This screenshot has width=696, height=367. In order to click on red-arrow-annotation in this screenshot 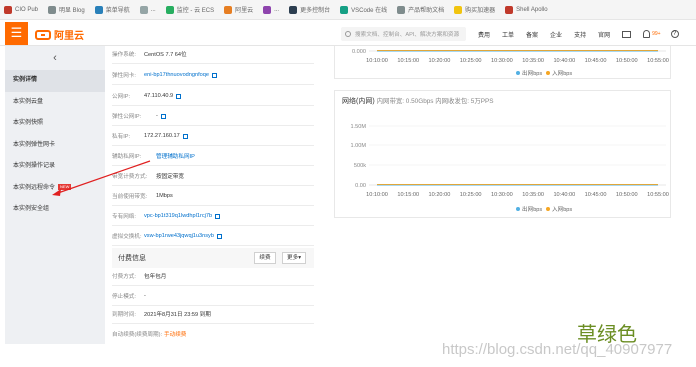, I will do `click(101, 178)`.